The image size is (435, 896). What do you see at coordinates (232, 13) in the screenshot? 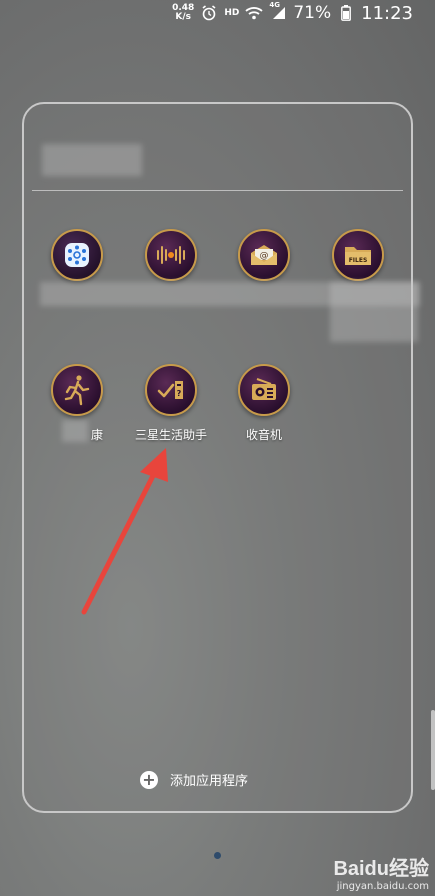
I see `hd-voice-label: HD` at bounding box center [232, 13].